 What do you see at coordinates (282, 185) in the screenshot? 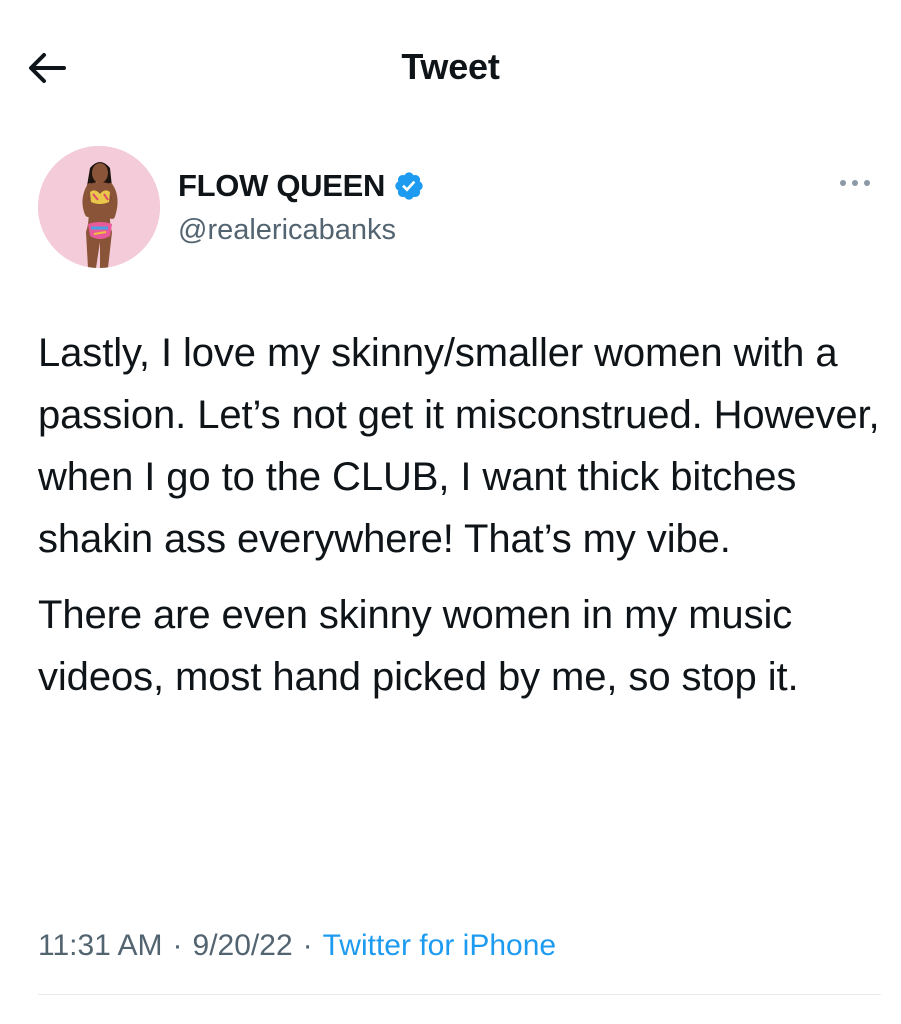
I see `author-display-name: FLOW QUEEN` at bounding box center [282, 185].